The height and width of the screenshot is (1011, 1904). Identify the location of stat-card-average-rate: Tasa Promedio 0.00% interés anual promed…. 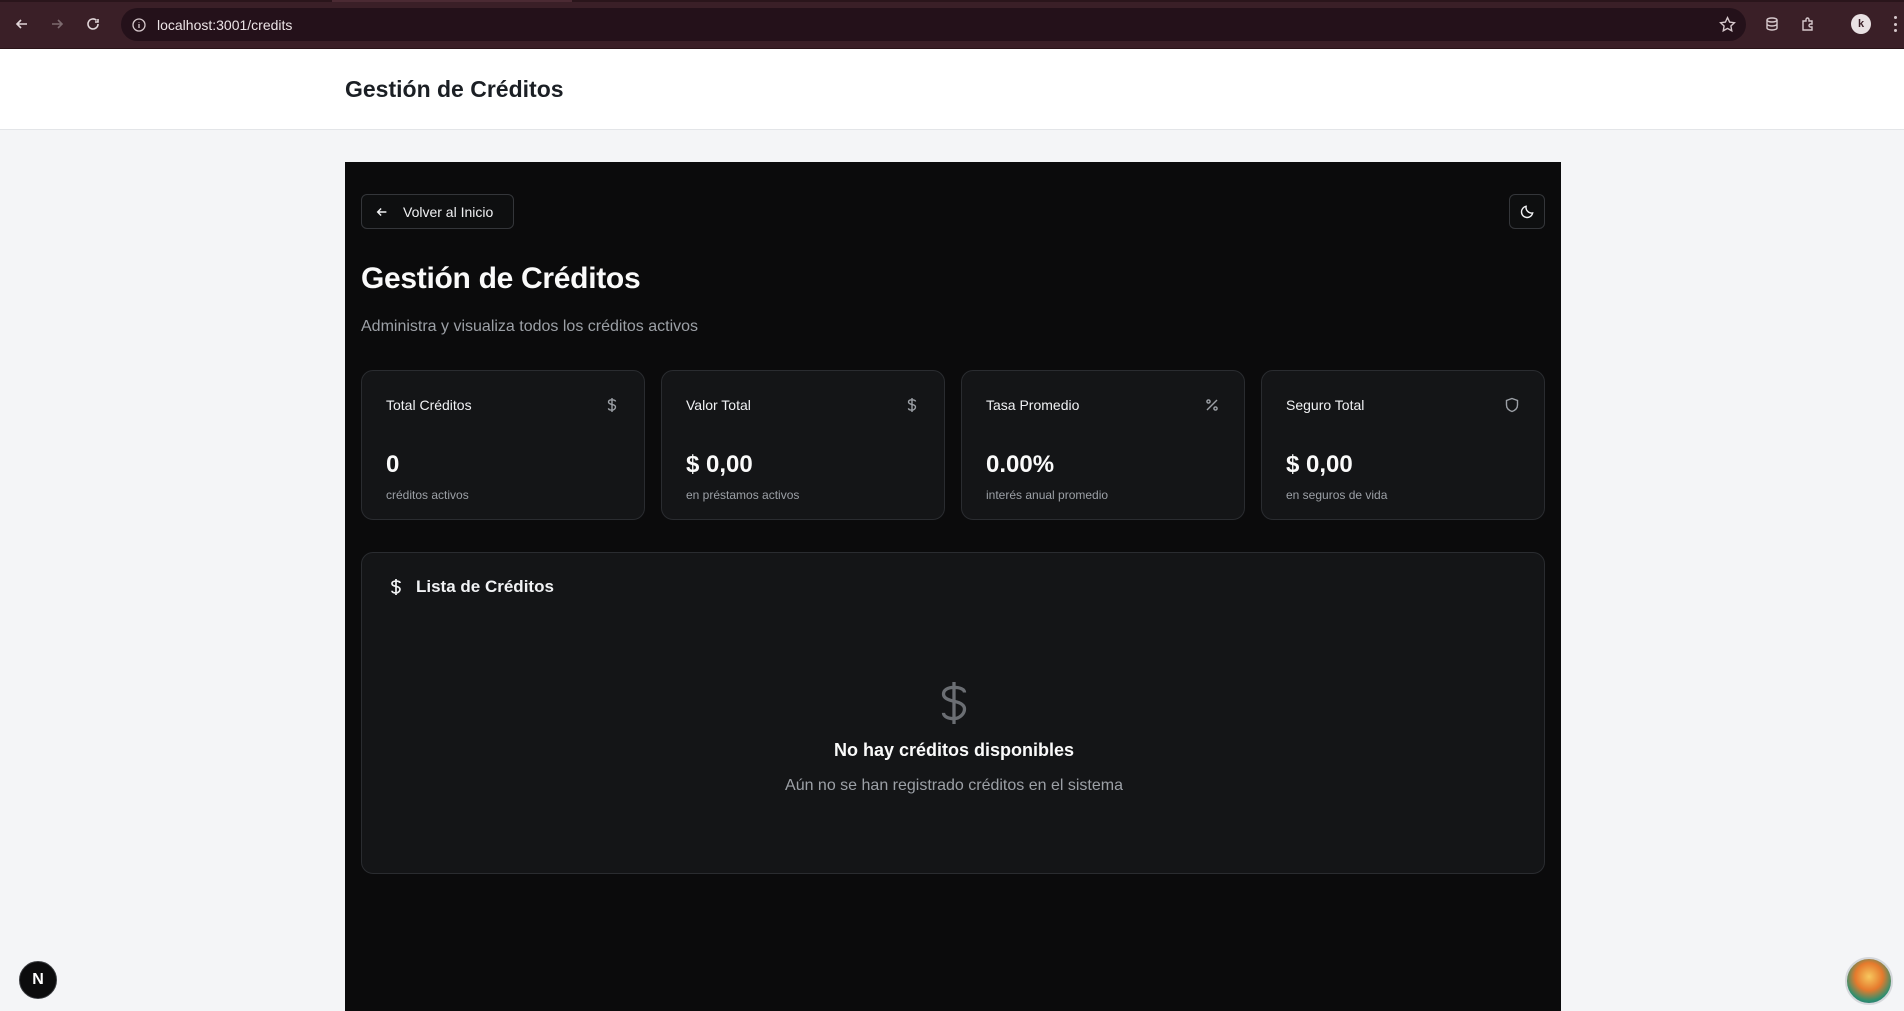
(1103, 445).